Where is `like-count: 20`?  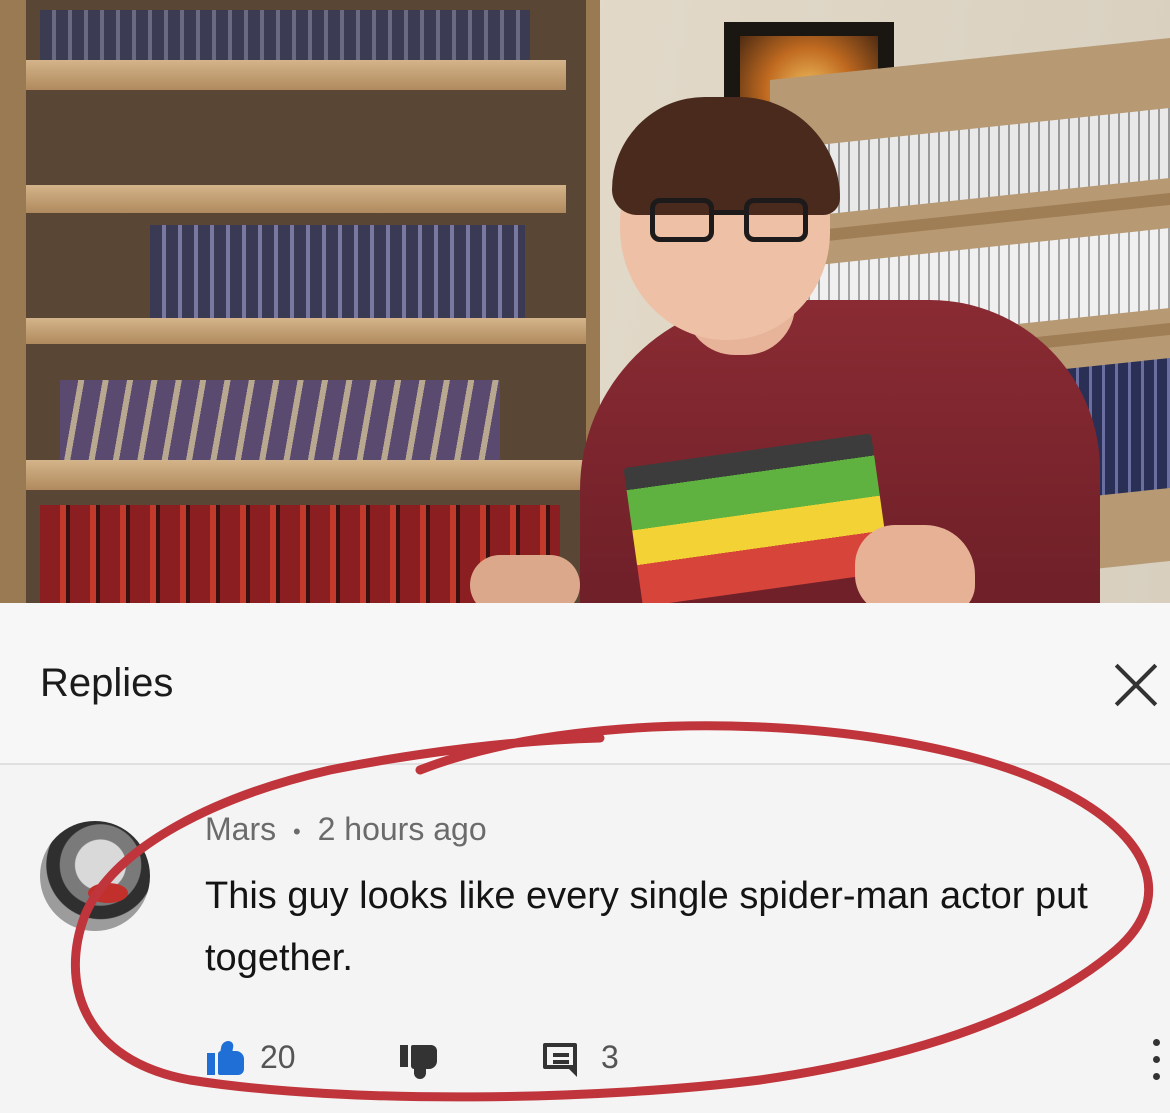 like-count: 20 is located at coordinates (278, 1057).